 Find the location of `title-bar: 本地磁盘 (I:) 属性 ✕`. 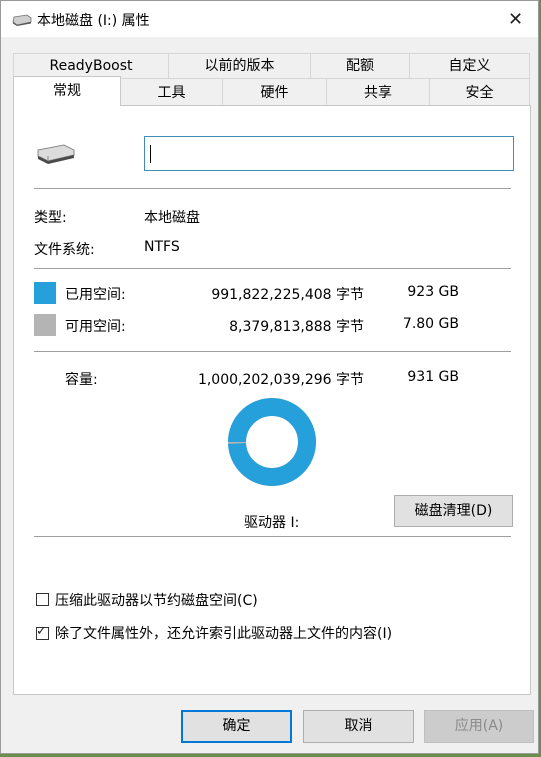

title-bar: 本地磁盘 (I:) 属性 ✕ is located at coordinates (269, 19).